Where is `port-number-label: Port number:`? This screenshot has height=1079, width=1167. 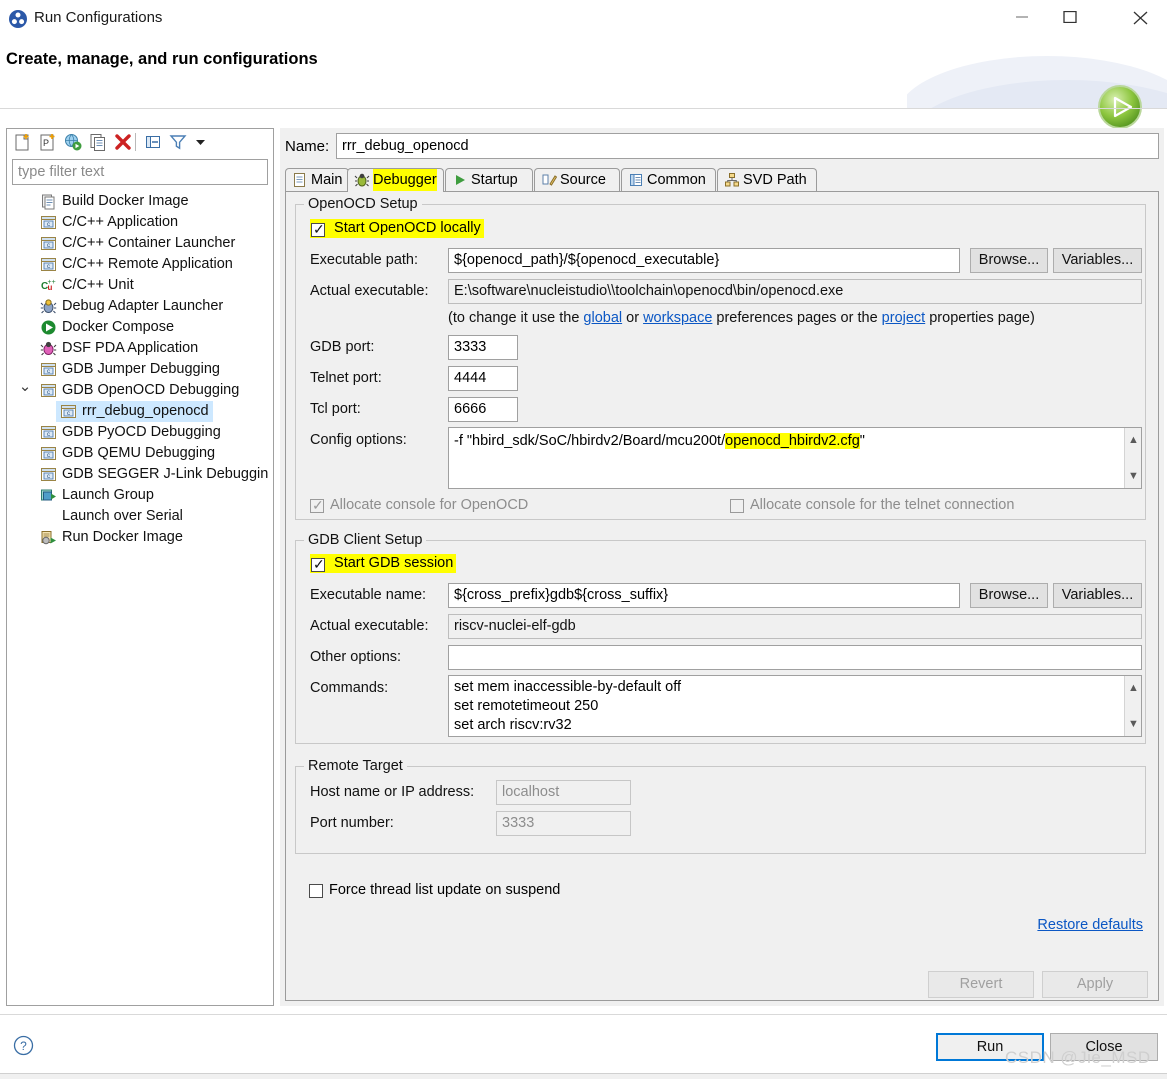
port-number-label: Port number: is located at coordinates (352, 823).